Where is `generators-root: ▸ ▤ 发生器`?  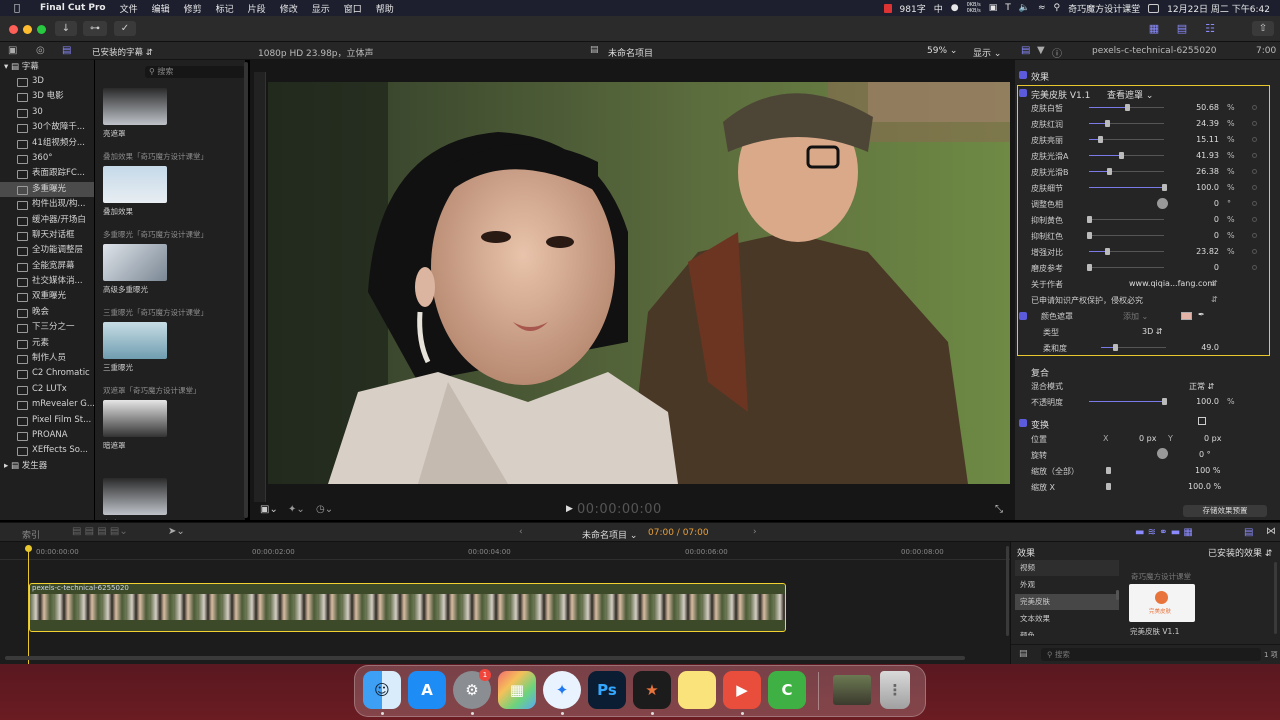
generators-root: ▸ ▤ 发生器 is located at coordinates (47, 466).